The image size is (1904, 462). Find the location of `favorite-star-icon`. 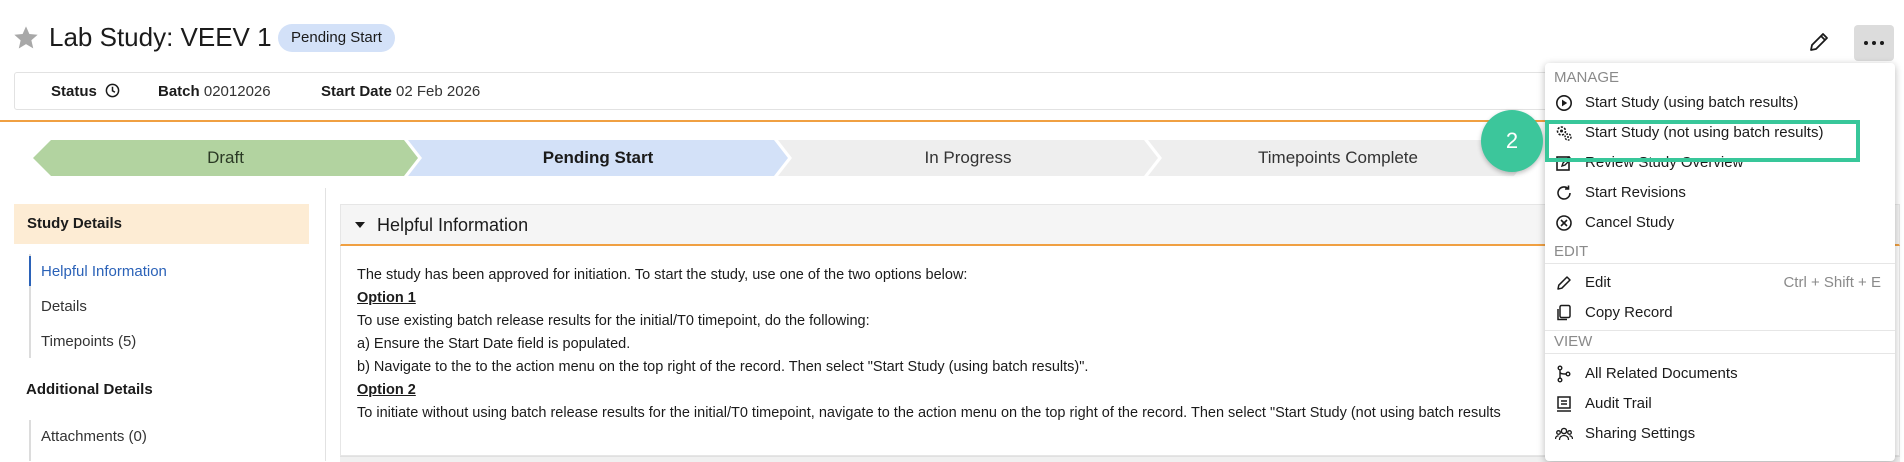

favorite-star-icon is located at coordinates (26, 38).